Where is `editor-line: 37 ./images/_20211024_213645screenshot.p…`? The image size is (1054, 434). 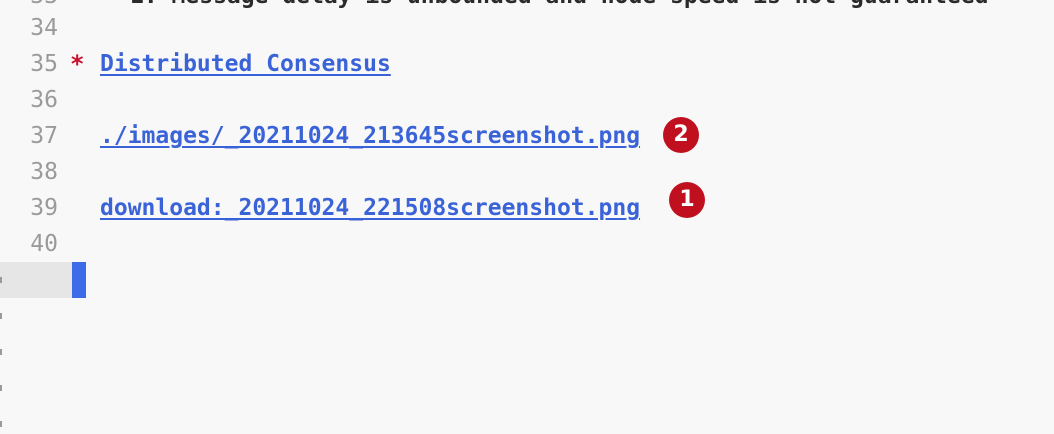 editor-line: 37 ./images/_20211024_213645screenshot.p… is located at coordinates (527, 135).